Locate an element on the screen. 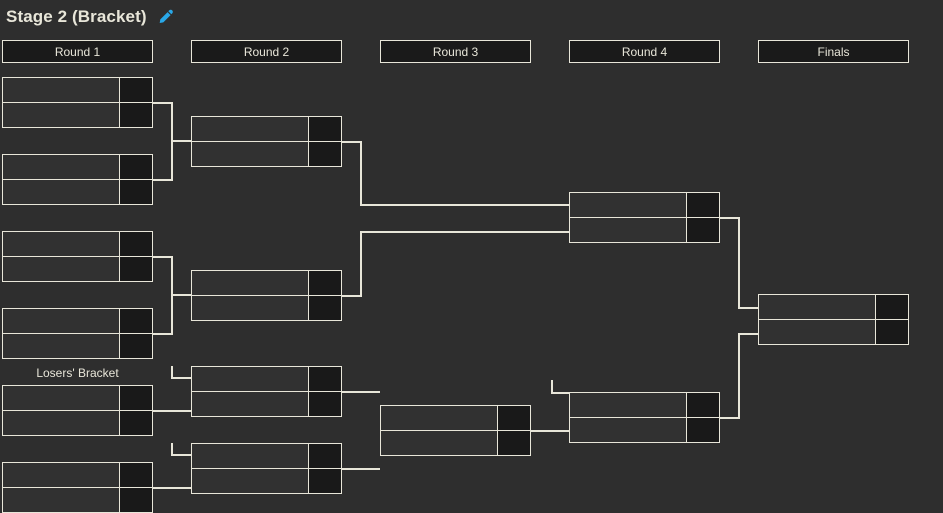 The height and width of the screenshot is (513, 943). round-header-label: Finals is located at coordinates (833, 51).